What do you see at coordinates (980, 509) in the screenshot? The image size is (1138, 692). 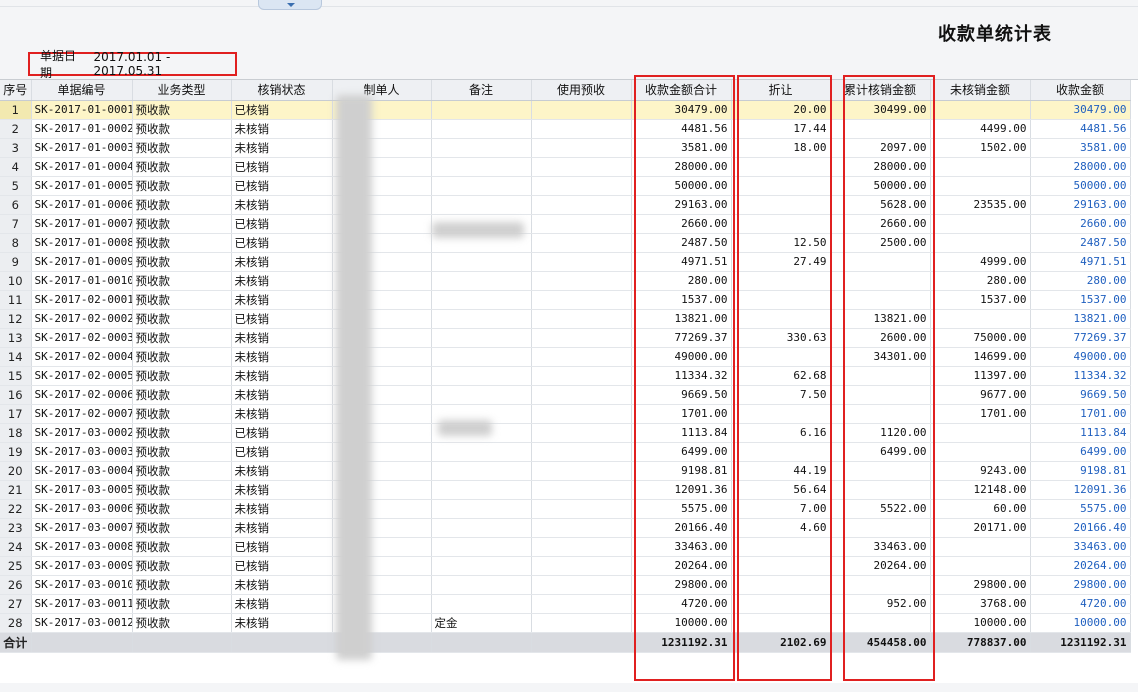 I see `row-unverified: 60.00` at bounding box center [980, 509].